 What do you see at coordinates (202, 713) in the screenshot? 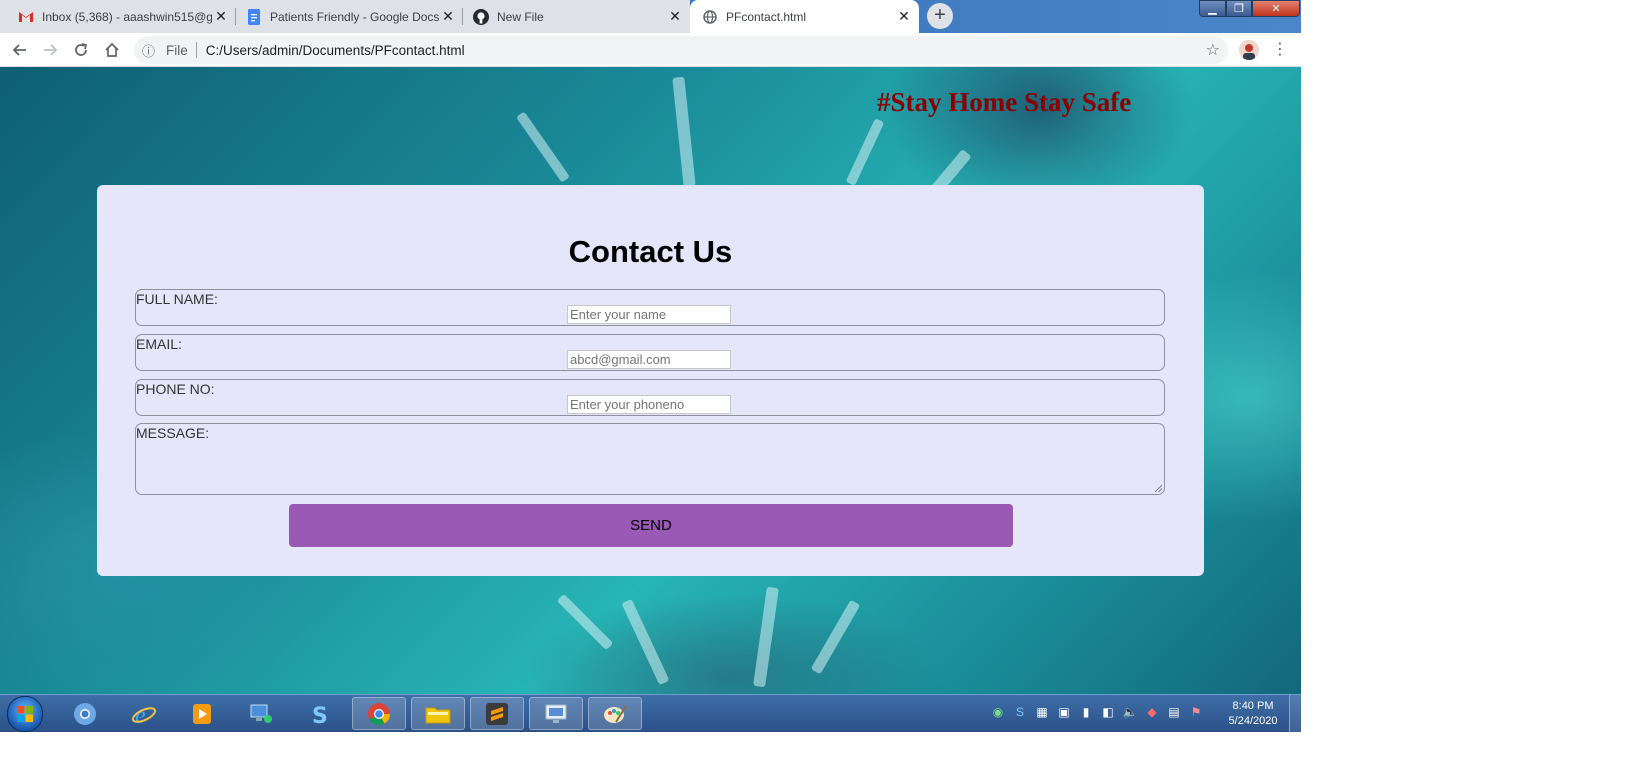
I see `media-player-icon` at bounding box center [202, 713].